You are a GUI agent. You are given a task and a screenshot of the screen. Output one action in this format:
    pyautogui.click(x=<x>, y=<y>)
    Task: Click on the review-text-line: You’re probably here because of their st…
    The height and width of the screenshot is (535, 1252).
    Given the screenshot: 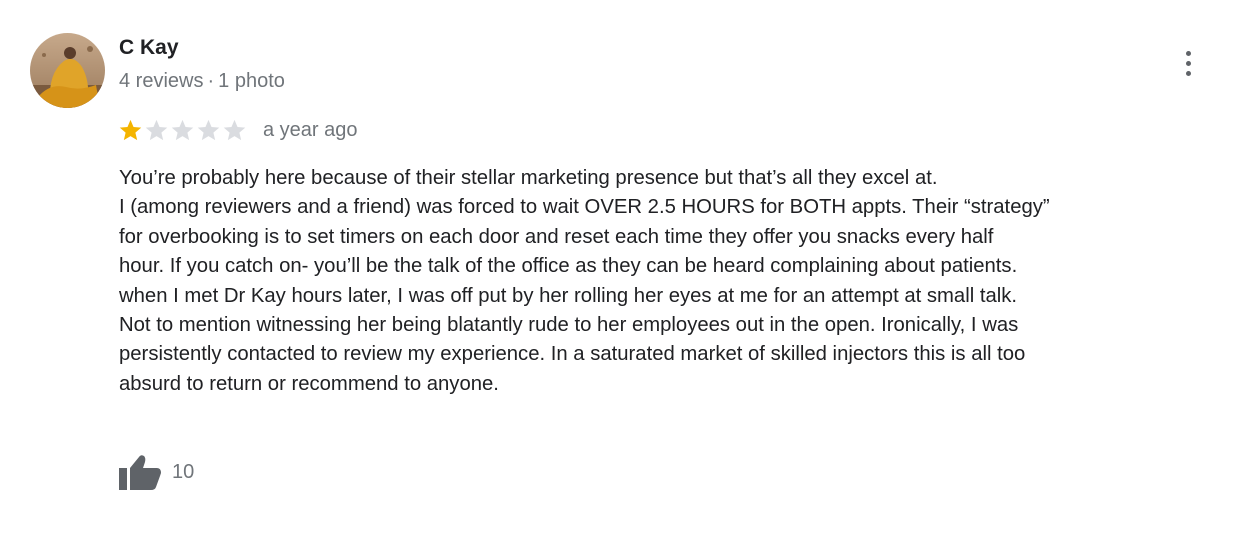 What is the action you would take?
    pyautogui.click(x=528, y=178)
    